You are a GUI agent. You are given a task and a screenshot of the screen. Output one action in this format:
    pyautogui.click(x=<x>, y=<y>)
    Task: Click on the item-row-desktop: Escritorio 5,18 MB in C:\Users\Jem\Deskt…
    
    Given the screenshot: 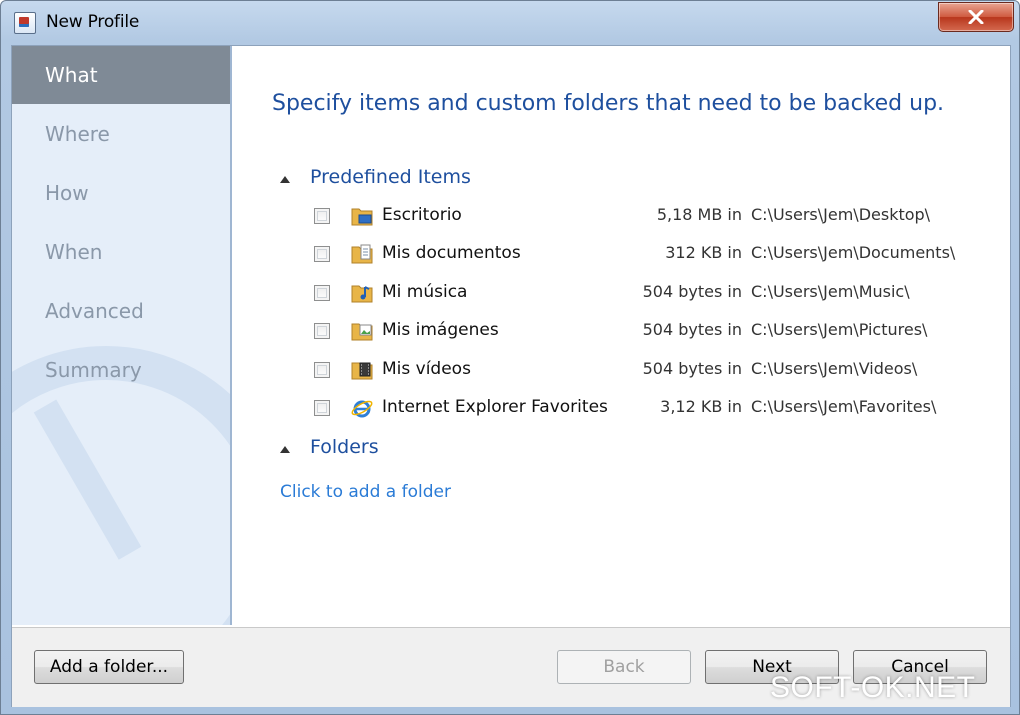 What is the action you would take?
    pyautogui.click(x=652, y=218)
    